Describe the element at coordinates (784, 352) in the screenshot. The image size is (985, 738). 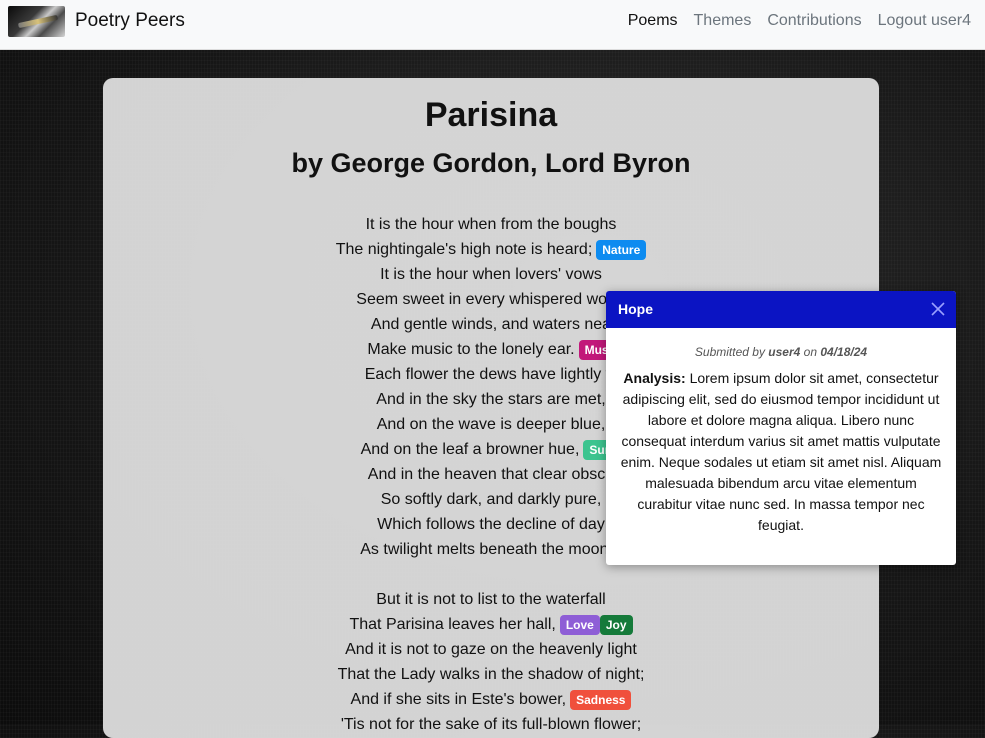
I see `submitter-name: user4` at that location.